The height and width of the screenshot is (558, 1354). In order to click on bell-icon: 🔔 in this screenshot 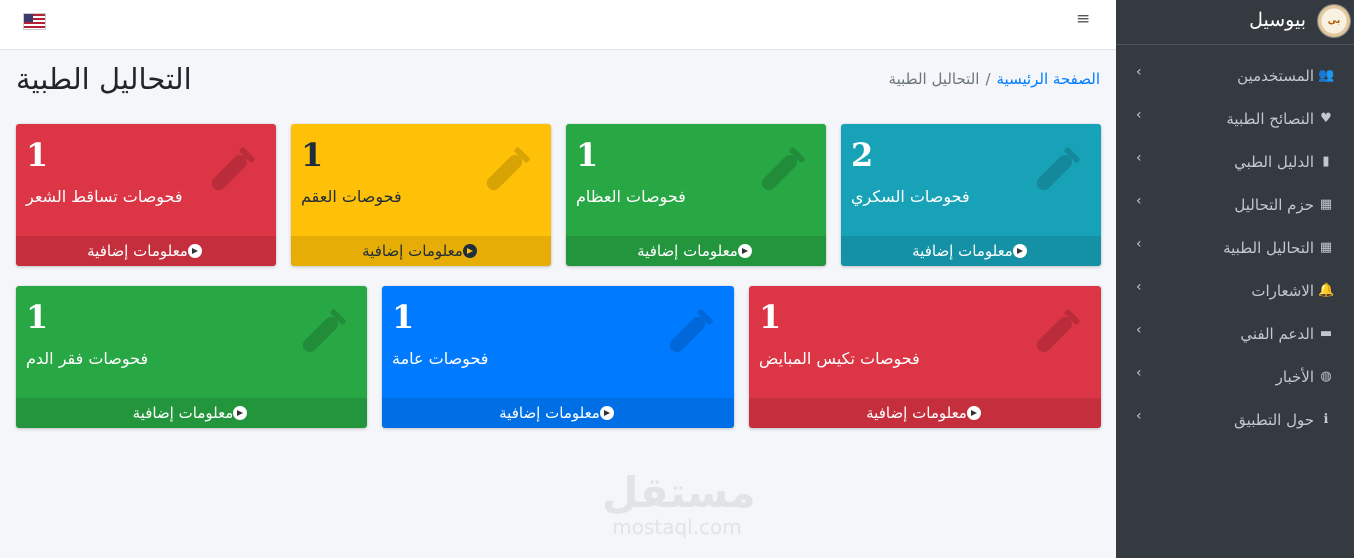, I will do `click(1326, 290)`.